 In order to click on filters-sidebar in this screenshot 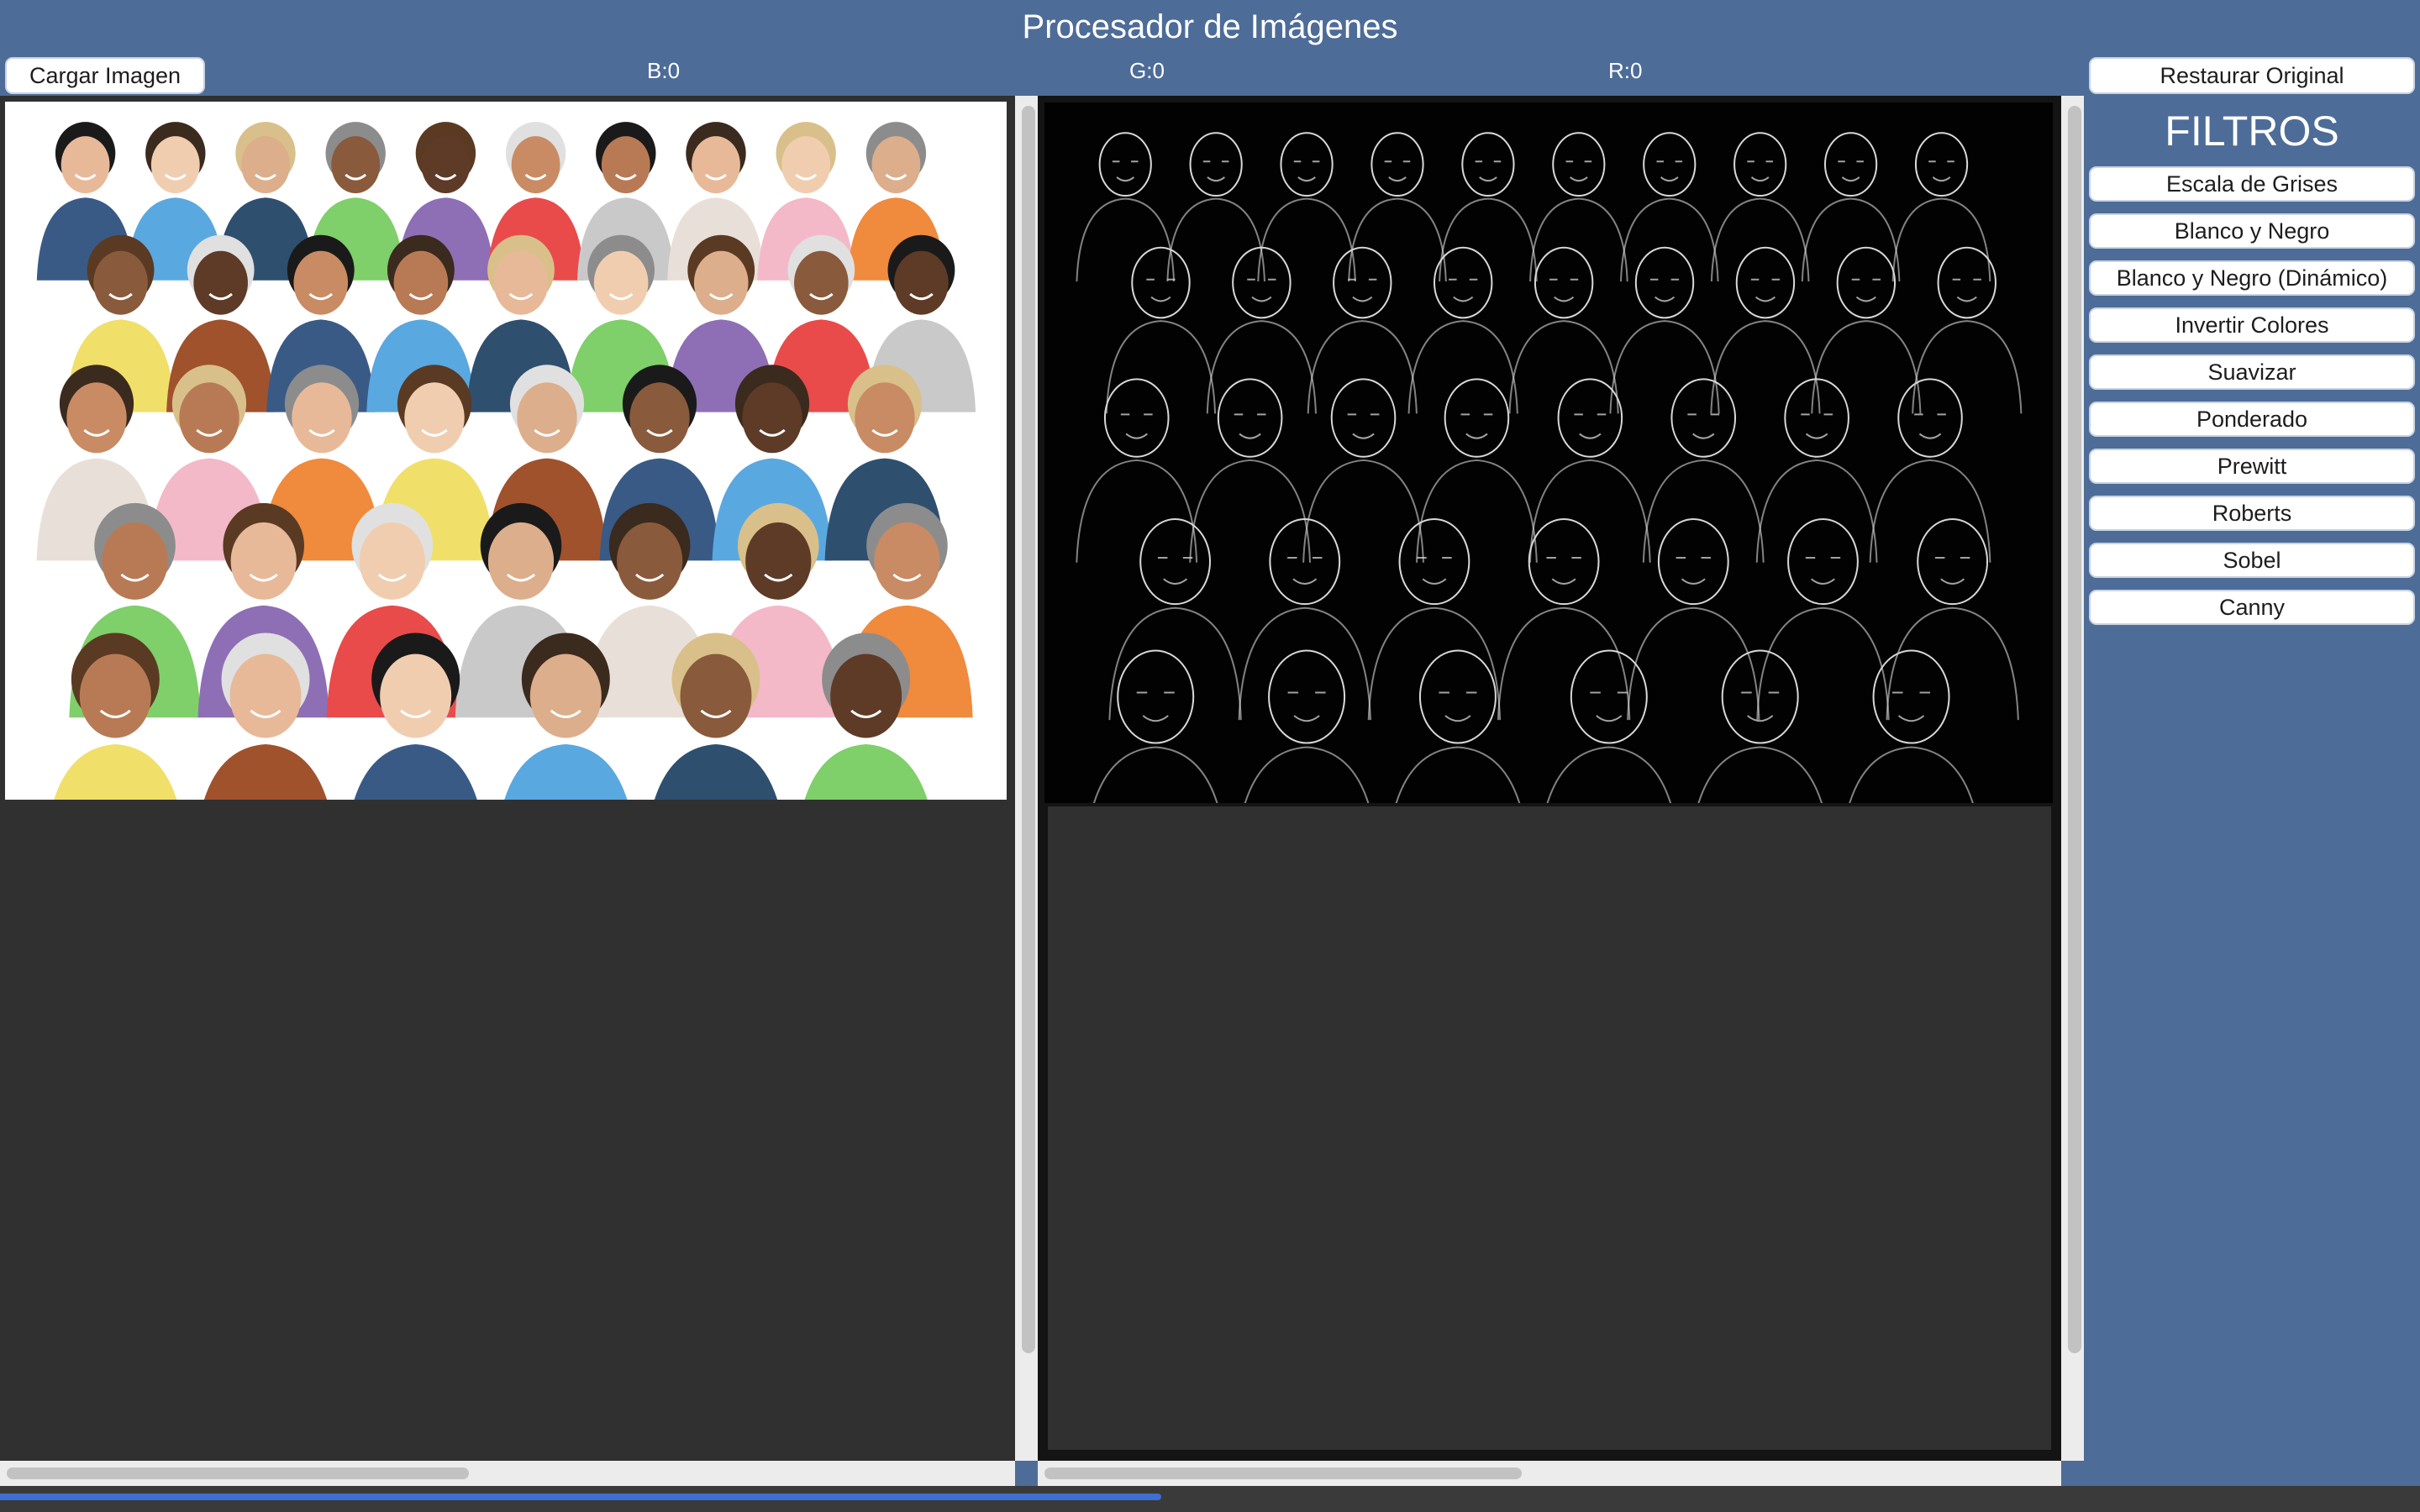, I will do `click(2252, 790)`.